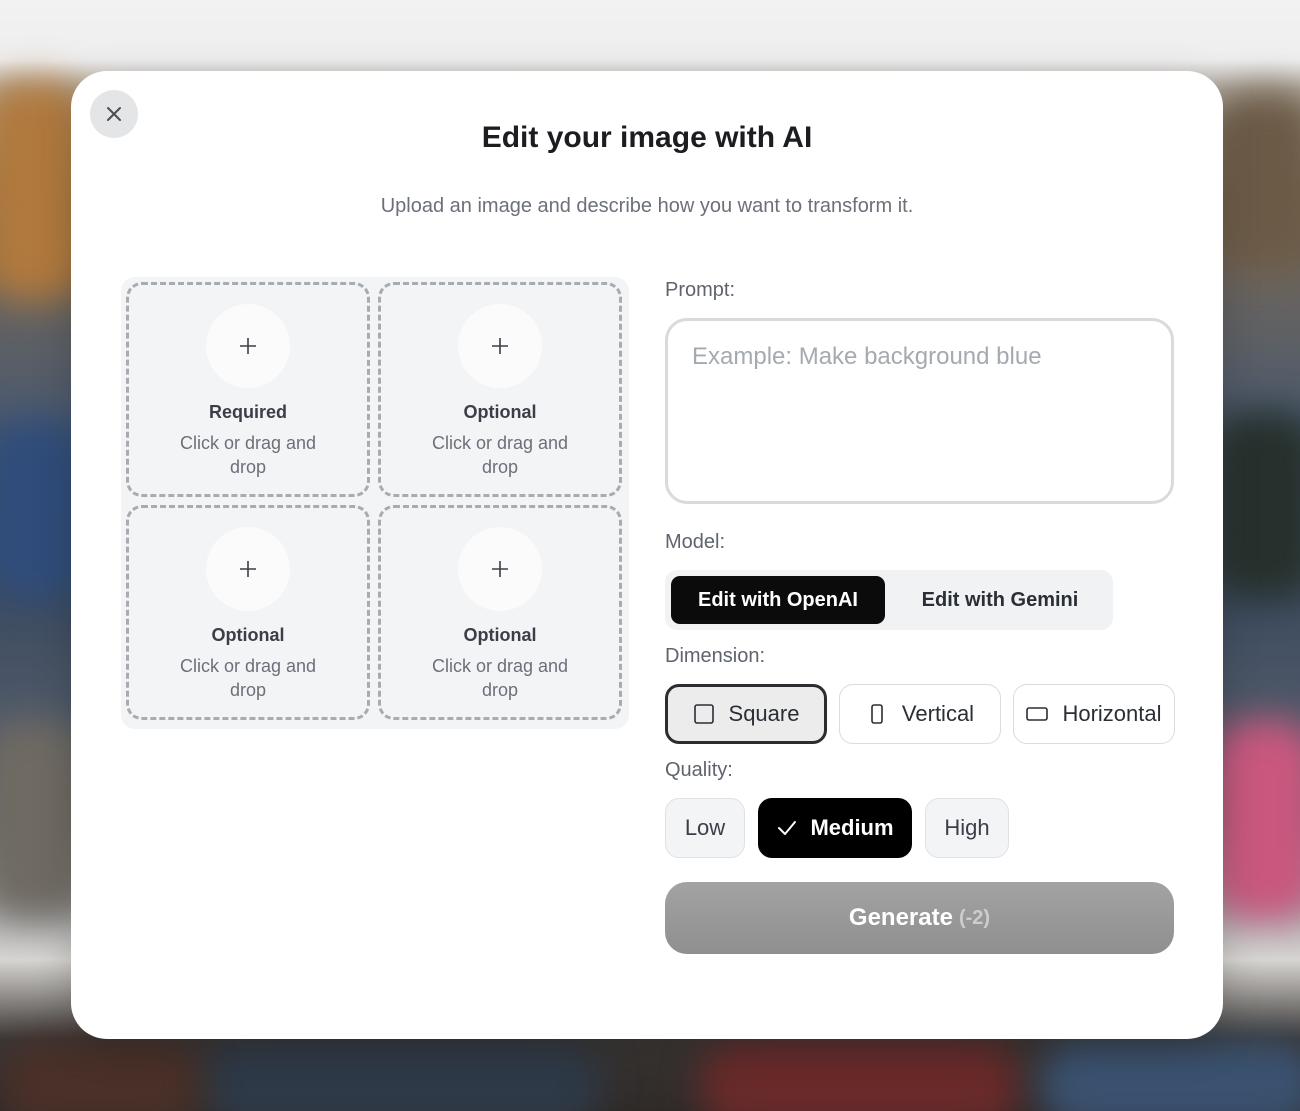 Image resolution: width=1300 pixels, height=1111 pixels. What do you see at coordinates (703, 714) in the screenshot?
I see `square-icon` at bounding box center [703, 714].